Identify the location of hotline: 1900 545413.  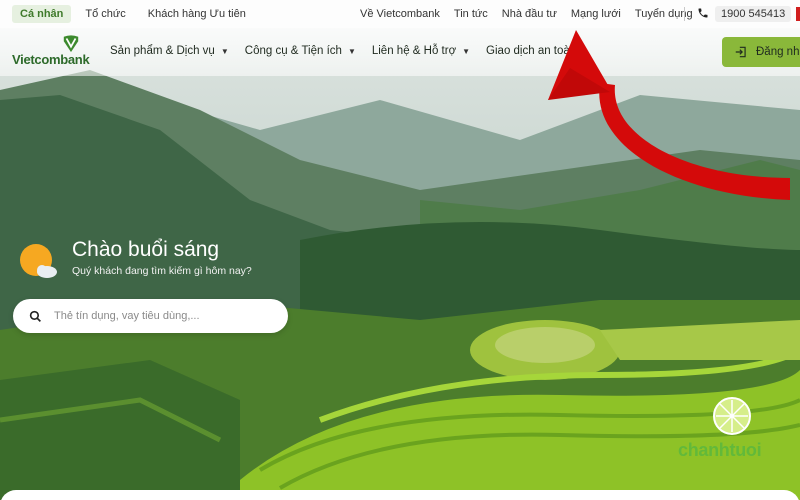
(744, 14).